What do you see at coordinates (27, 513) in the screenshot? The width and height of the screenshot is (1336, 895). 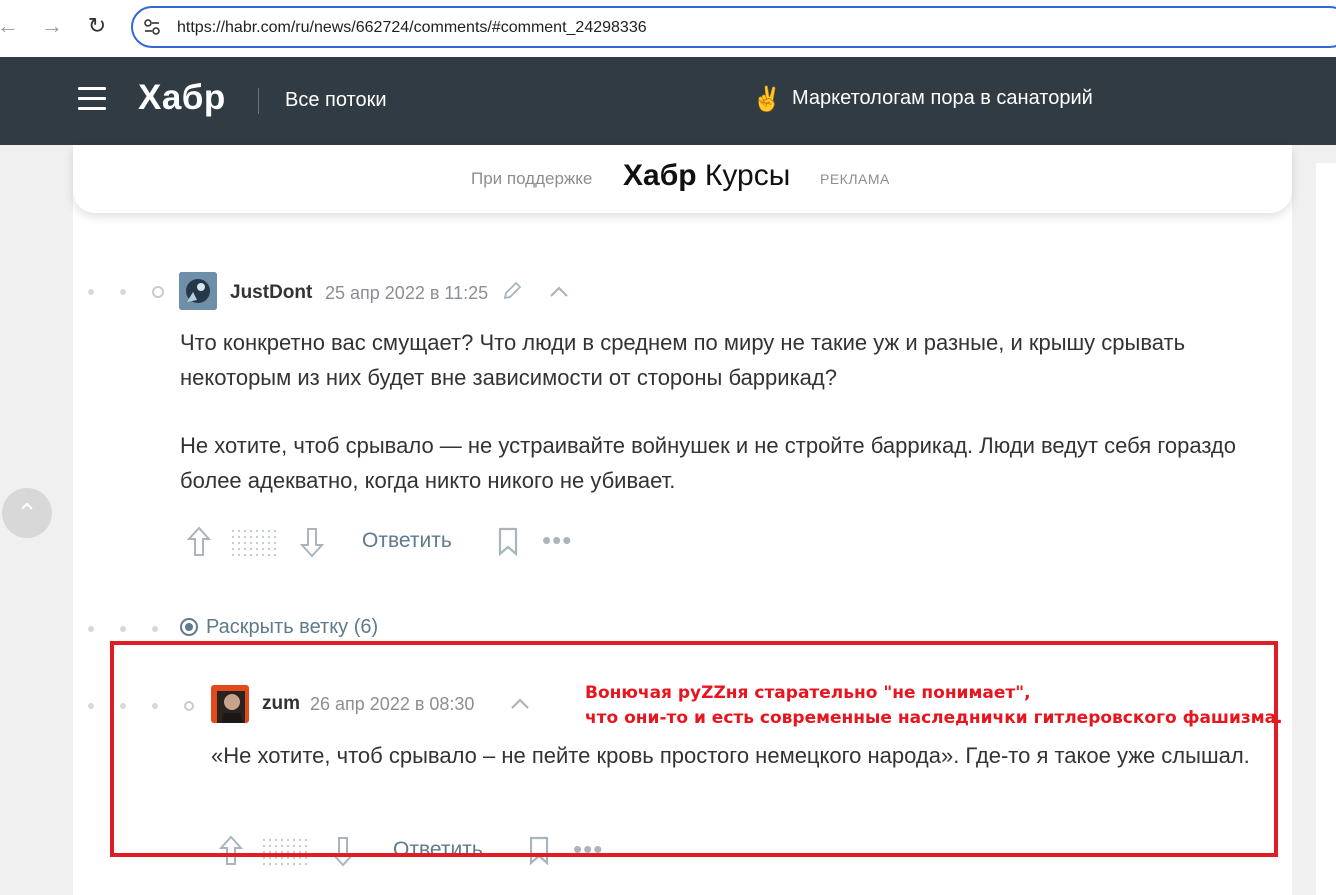 I see `scroll-up-button: ⌃` at bounding box center [27, 513].